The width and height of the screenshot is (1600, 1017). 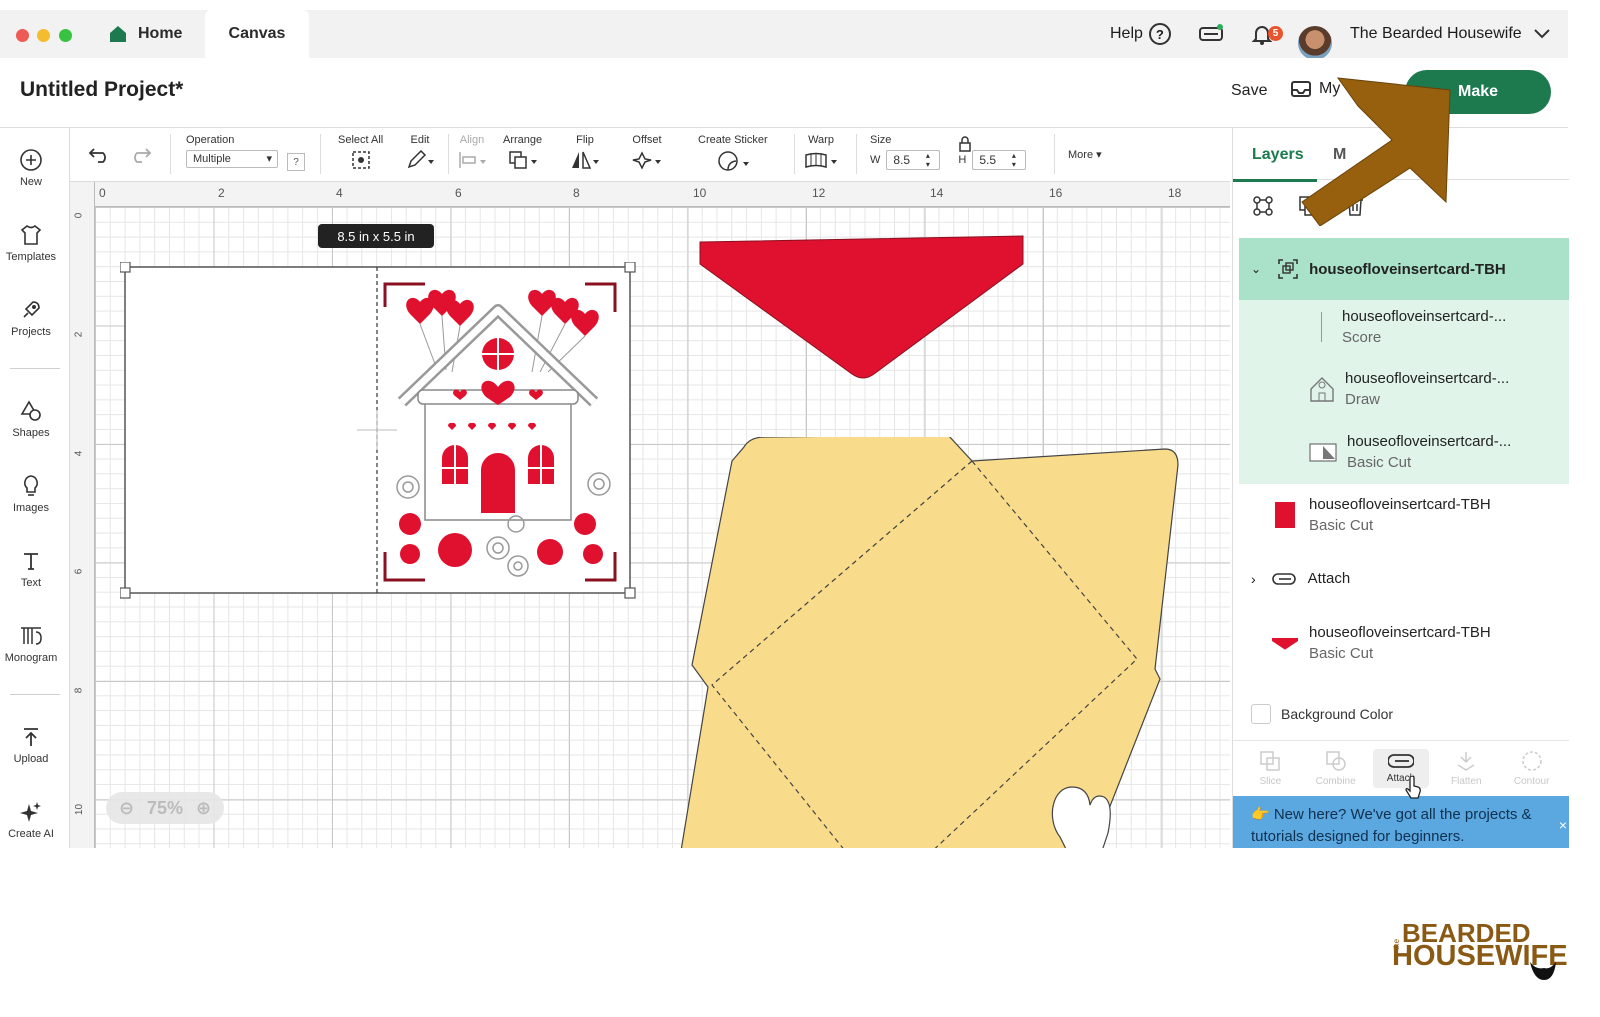 What do you see at coordinates (31, 644) in the screenshot?
I see `sidebar-item-monogram: Monogram` at bounding box center [31, 644].